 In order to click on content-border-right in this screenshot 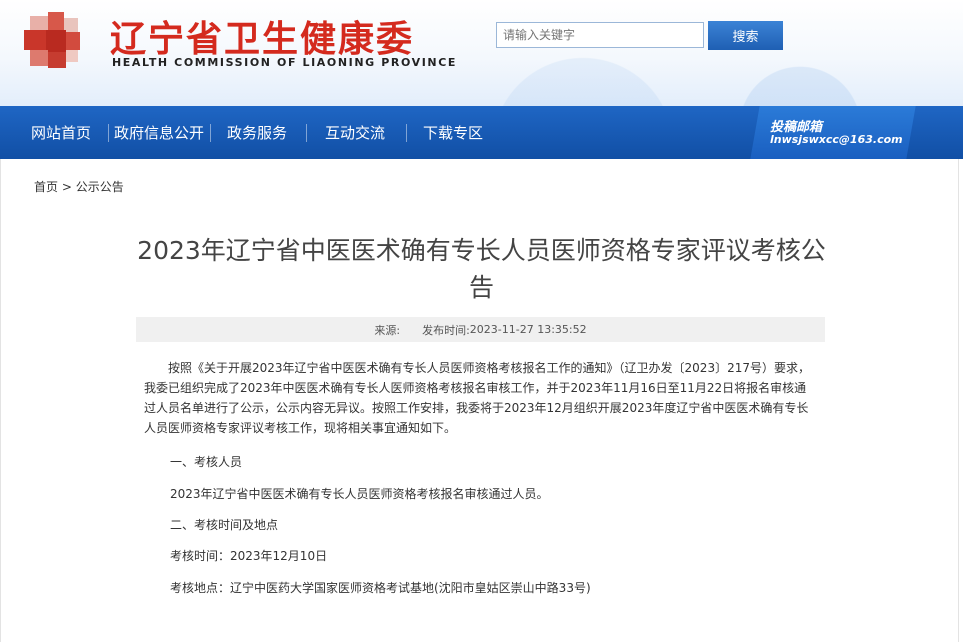, I will do `click(958, 400)`.